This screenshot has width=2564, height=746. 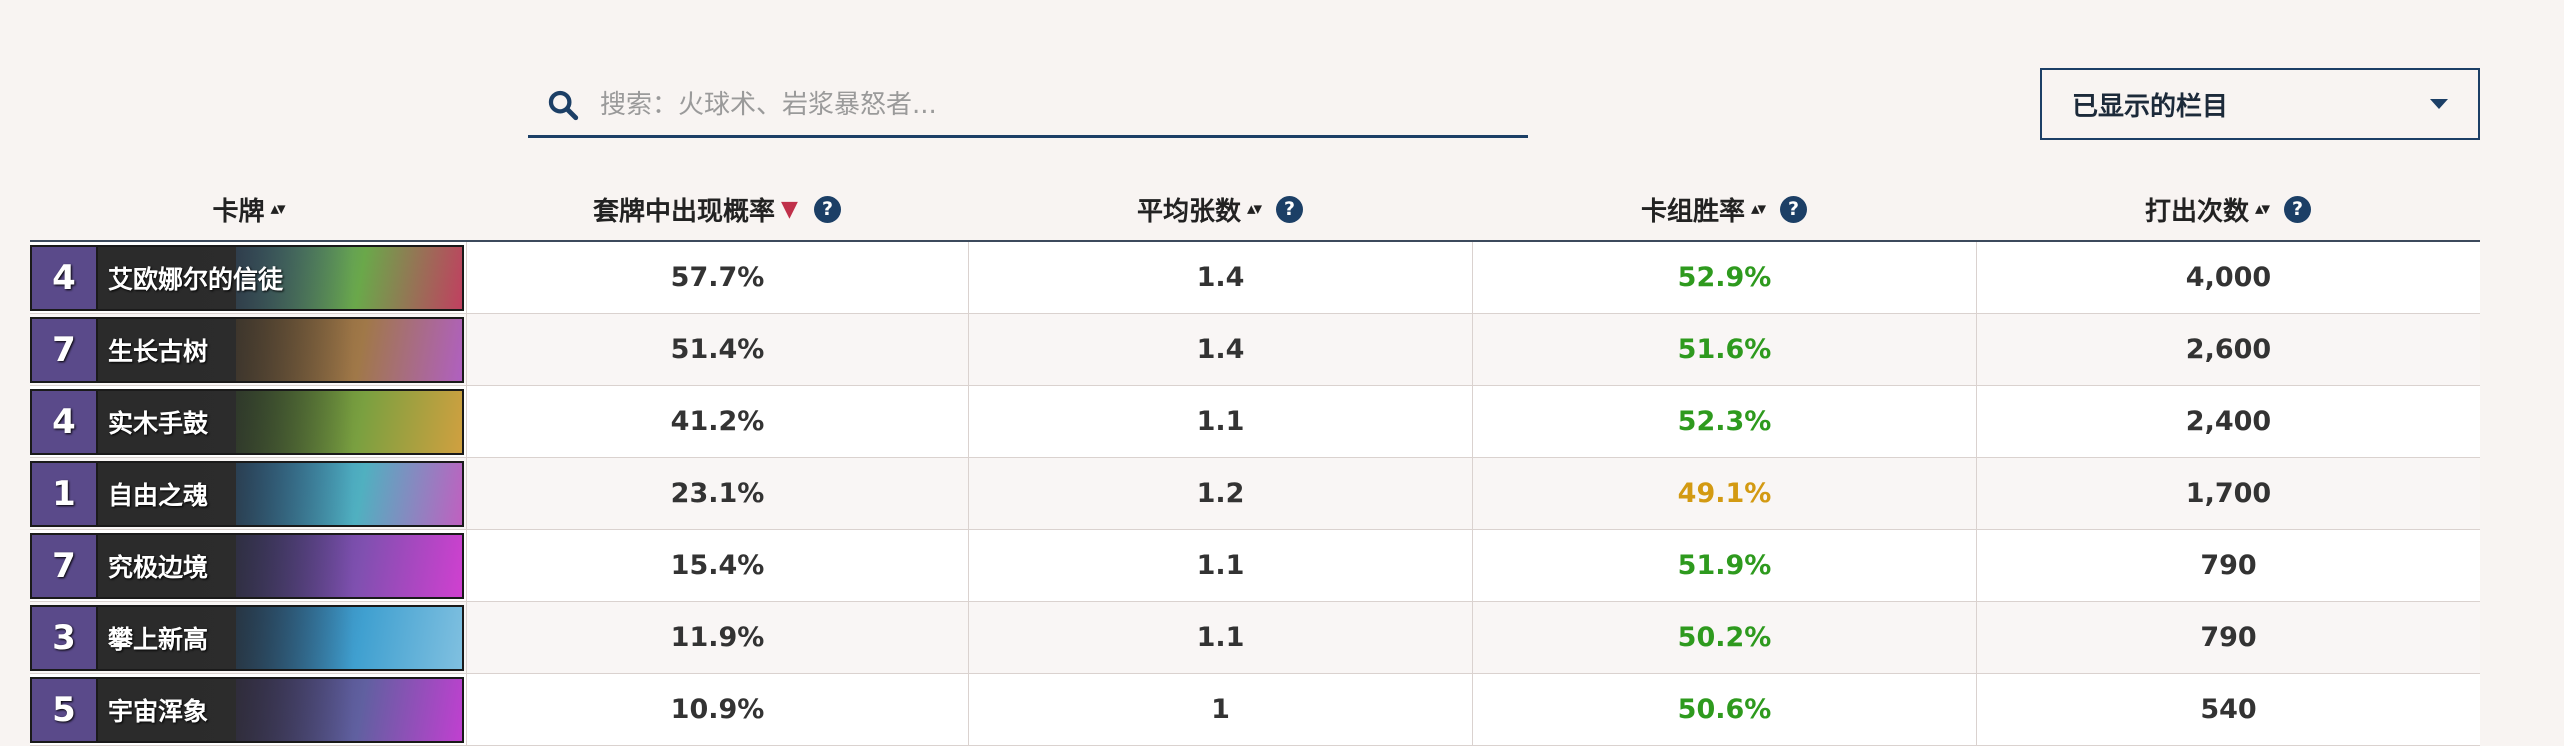 What do you see at coordinates (1692, 211) in the screenshot?
I see `header-winrate-label: 卡组胜率` at bounding box center [1692, 211].